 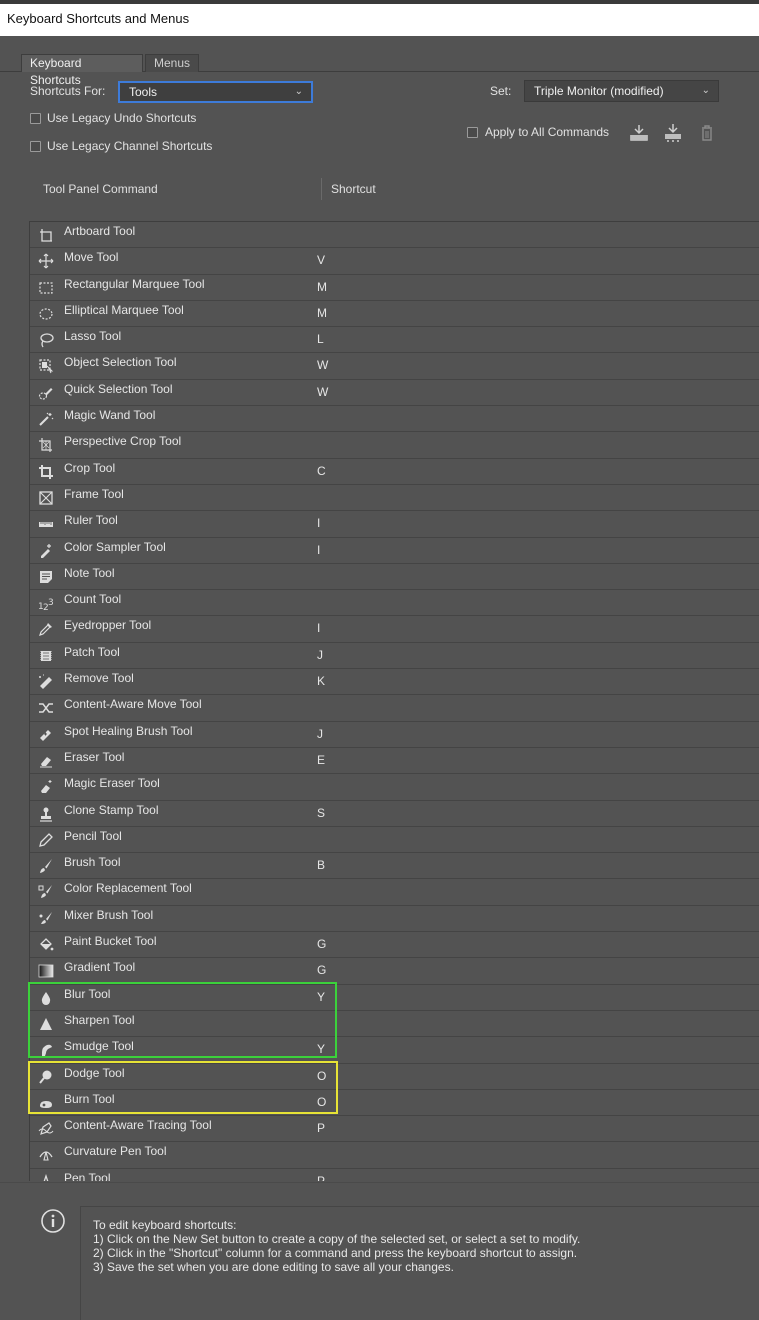 What do you see at coordinates (394, 419) in the screenshot?
I see `tool-row: Magic Wand Tool` at bounding box center [394, 419].